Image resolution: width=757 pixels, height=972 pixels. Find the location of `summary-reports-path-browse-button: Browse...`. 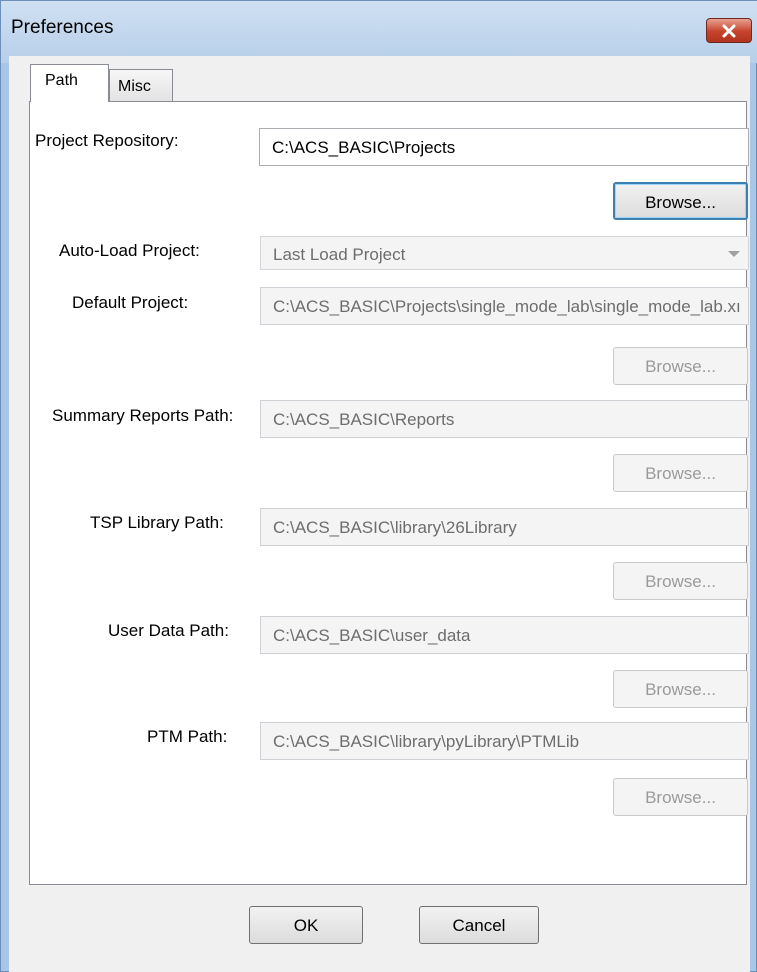

summary-reports-path-browse-button: Browse... is located at coordinates (680, 473).